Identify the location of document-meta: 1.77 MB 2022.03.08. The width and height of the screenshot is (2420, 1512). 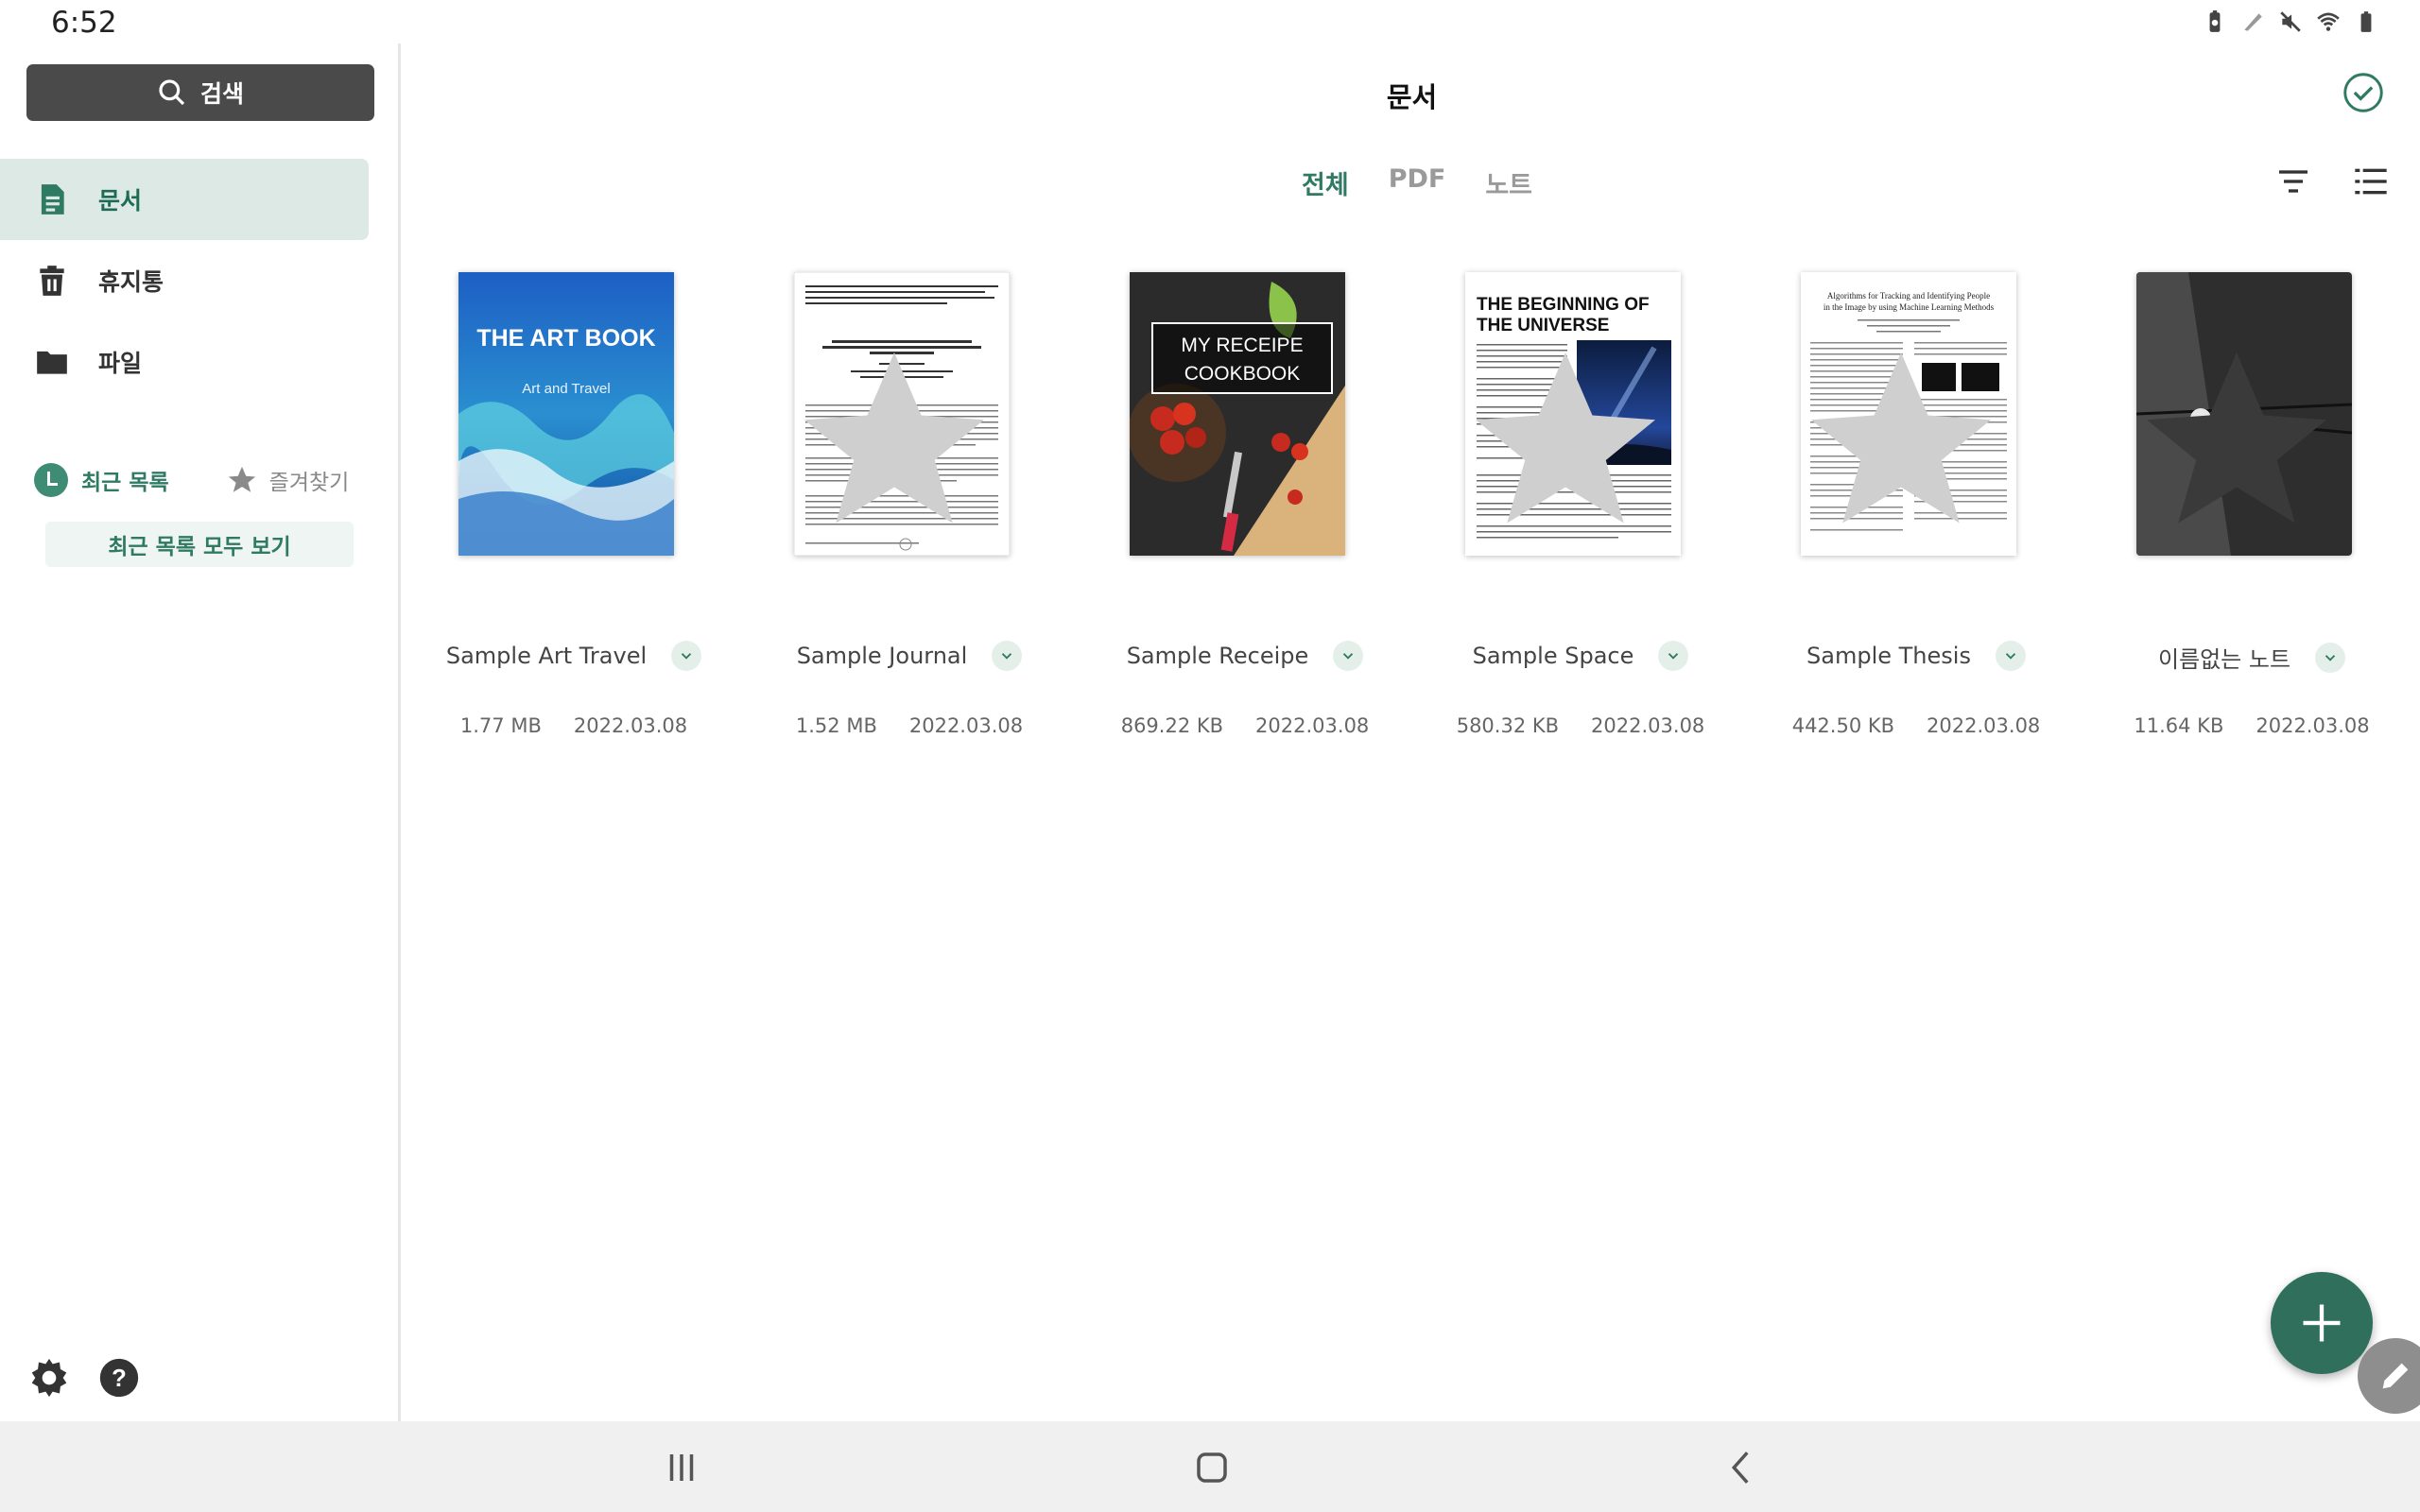
(574, 725).